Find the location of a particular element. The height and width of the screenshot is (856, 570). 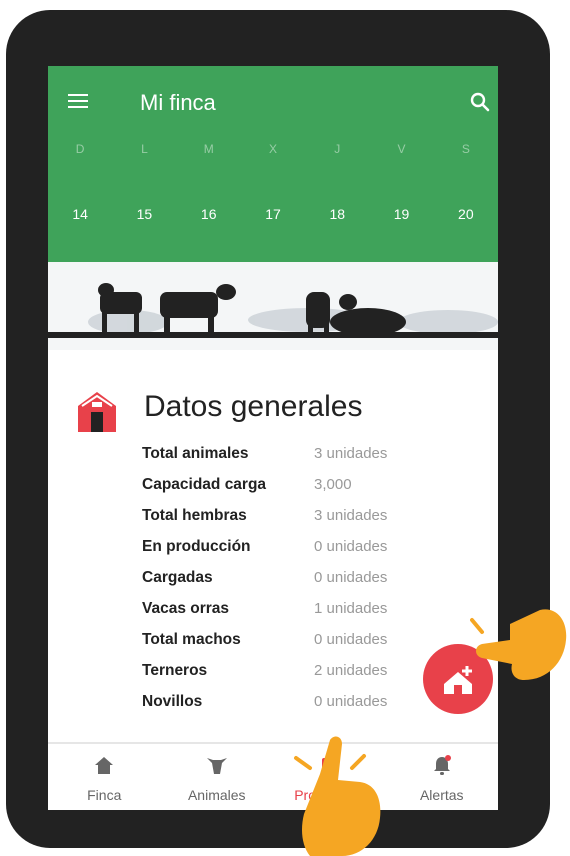

calendar-date: 14 is located at coordinates (80, 214).